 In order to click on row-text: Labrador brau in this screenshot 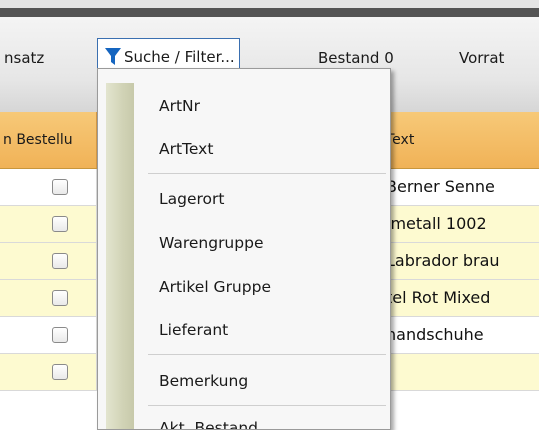, I will do `click(443, 260)`.